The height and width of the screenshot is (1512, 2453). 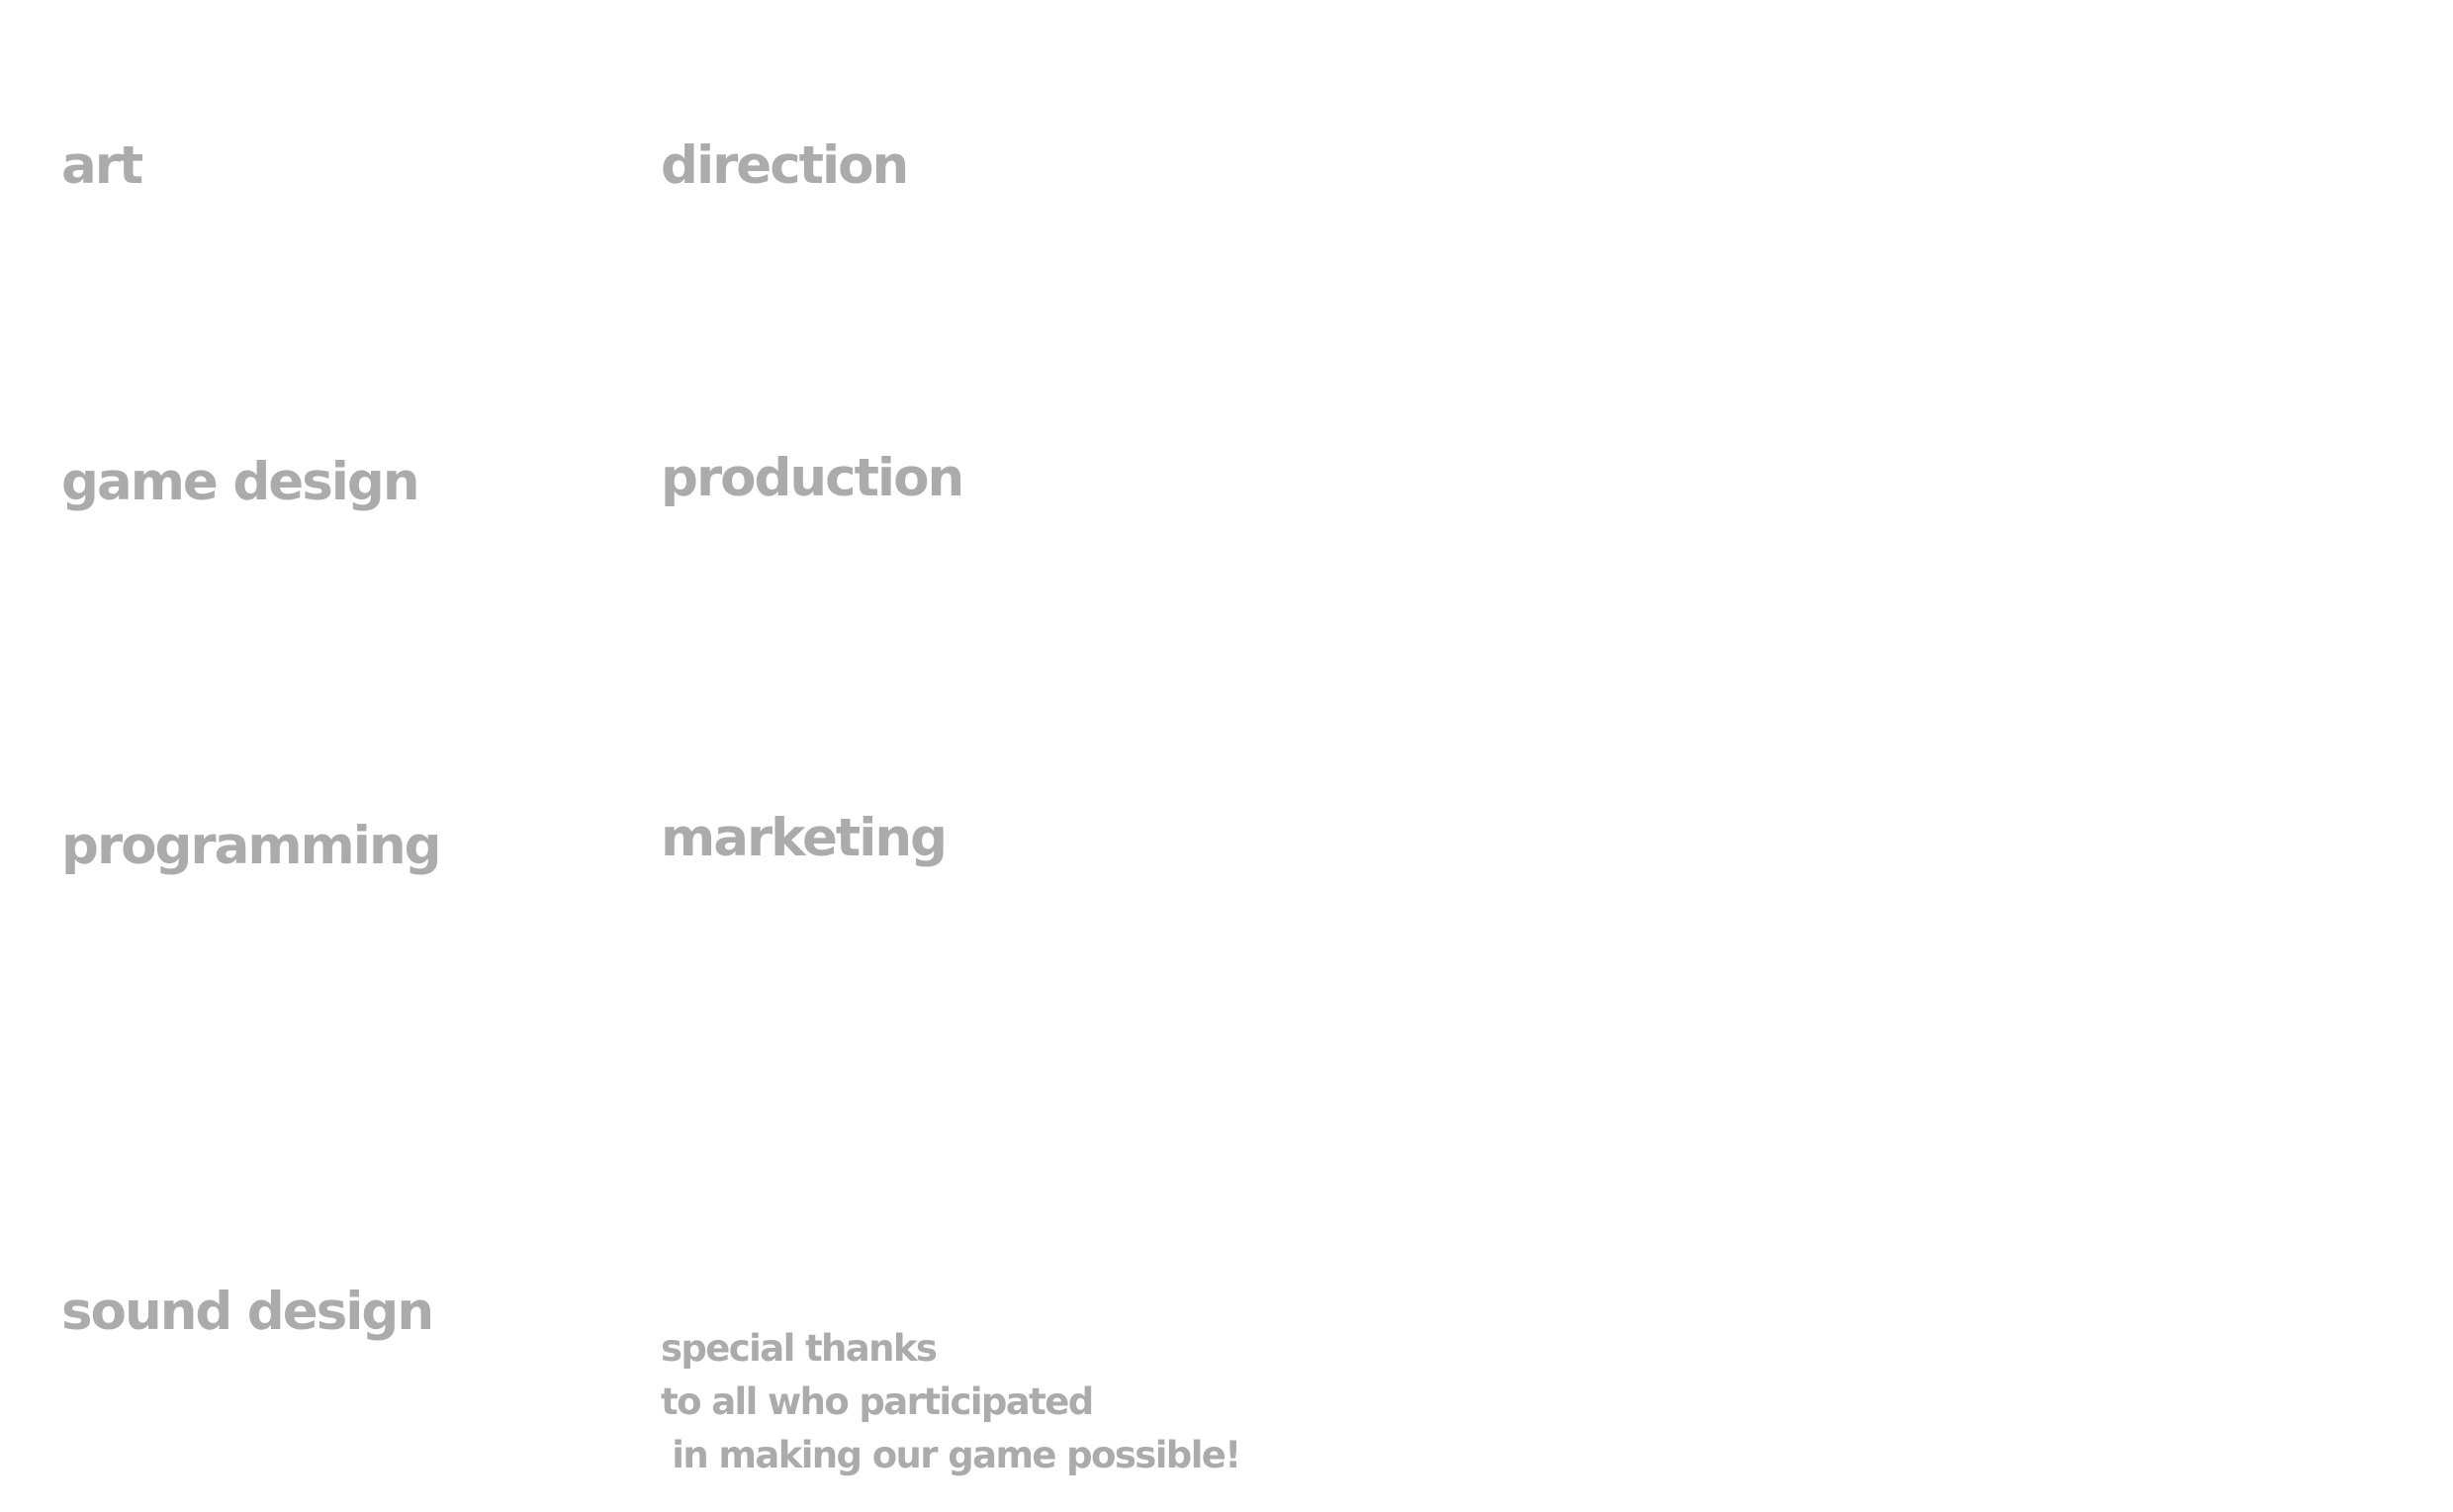 What do you see at coordinates (804, 838) in the screenshot?
I see `section-heading-marketing: marketing` at bounding box center [804, 838].